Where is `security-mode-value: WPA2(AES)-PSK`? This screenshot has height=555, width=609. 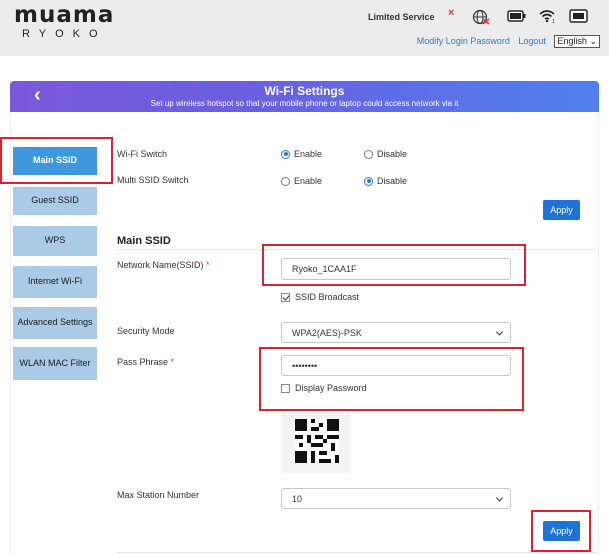
security-mode-value: WPA2(AES)-PSK is located at coordinates (327, 332).